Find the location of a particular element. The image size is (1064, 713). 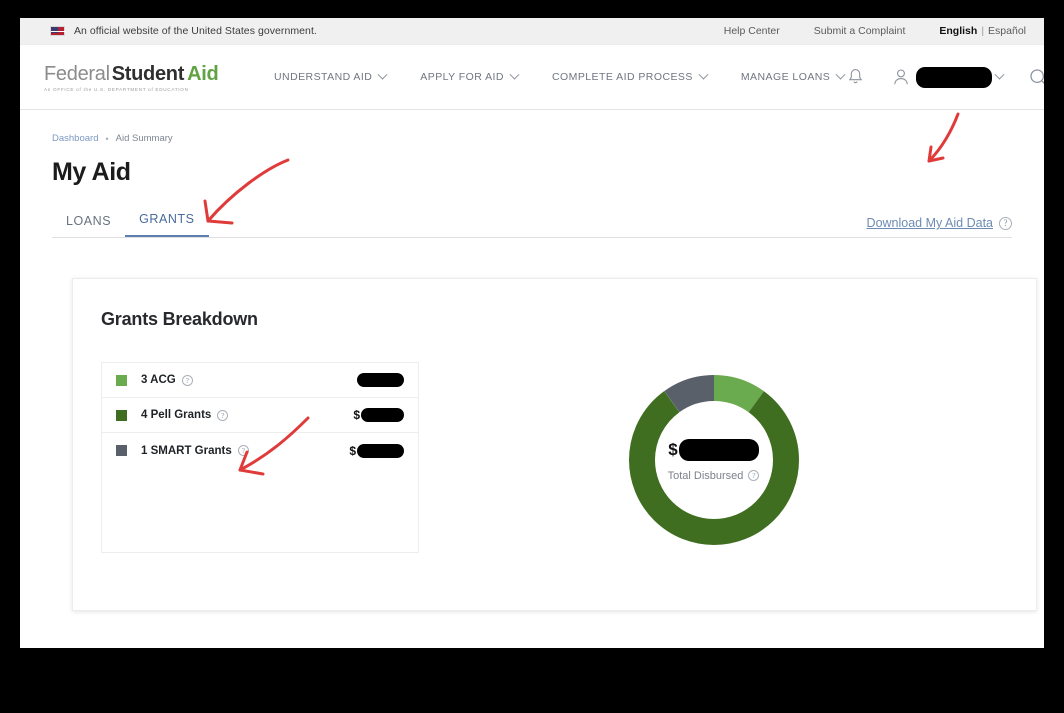

nav-item-complete-aid-process: COMPLETE AID PROCESS is located at coordinates (630, 76).